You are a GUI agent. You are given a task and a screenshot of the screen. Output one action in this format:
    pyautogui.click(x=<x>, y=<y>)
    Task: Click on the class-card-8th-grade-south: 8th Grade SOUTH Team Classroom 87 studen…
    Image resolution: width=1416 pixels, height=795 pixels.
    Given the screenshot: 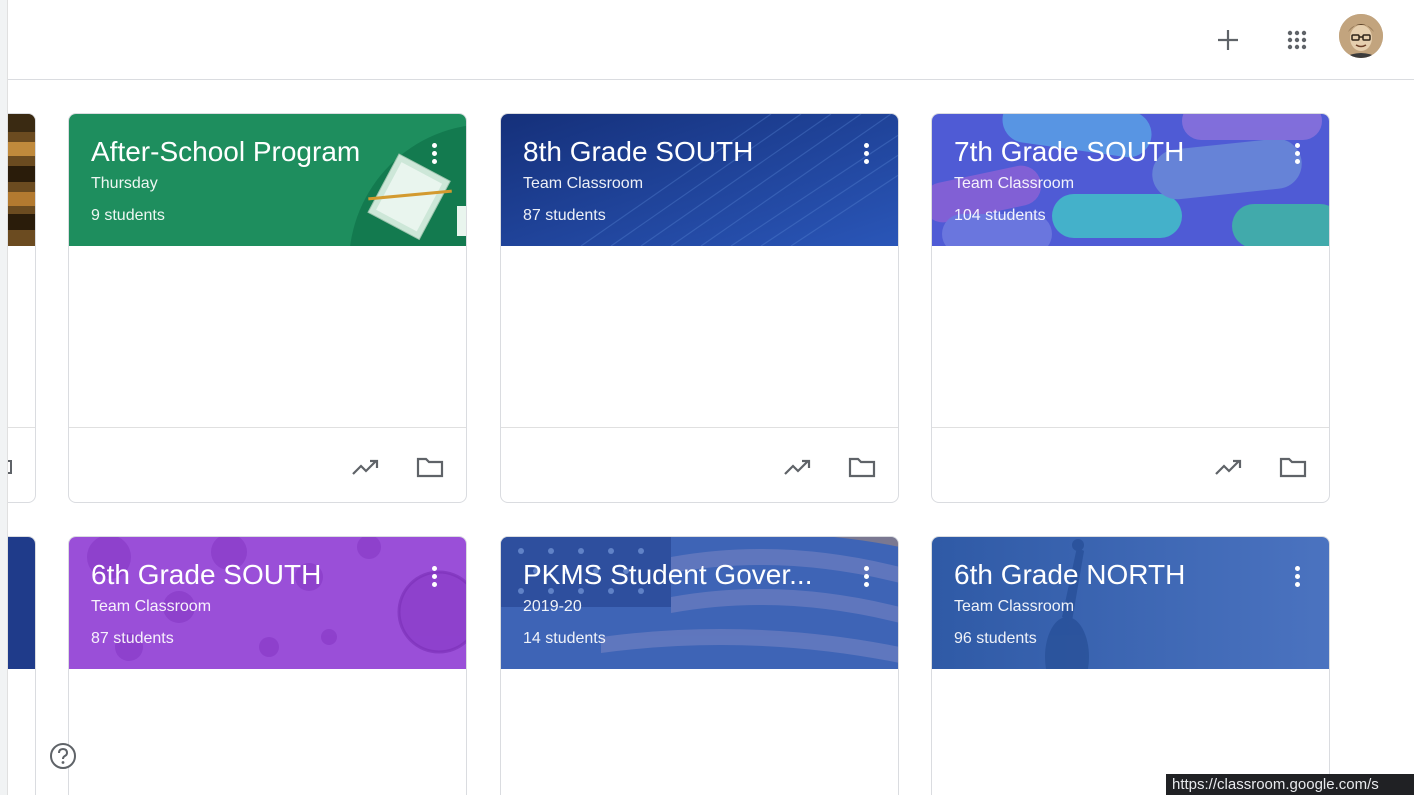 What is the action you would take?
    pyautogui.click(x=699, y=308)
    